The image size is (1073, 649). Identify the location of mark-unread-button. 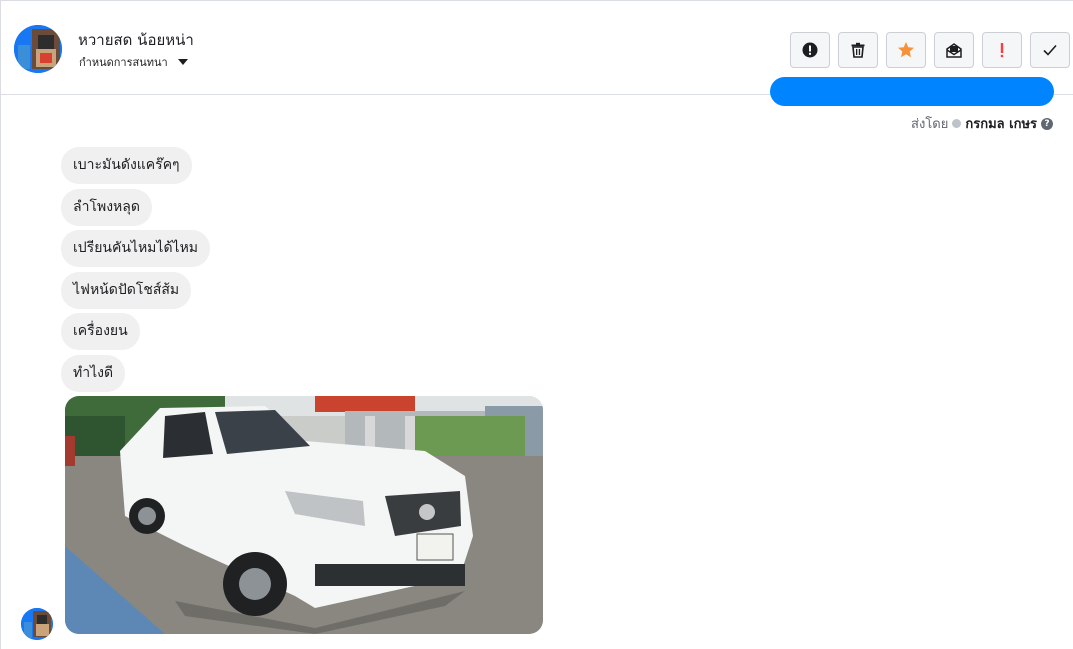
(954, 50).